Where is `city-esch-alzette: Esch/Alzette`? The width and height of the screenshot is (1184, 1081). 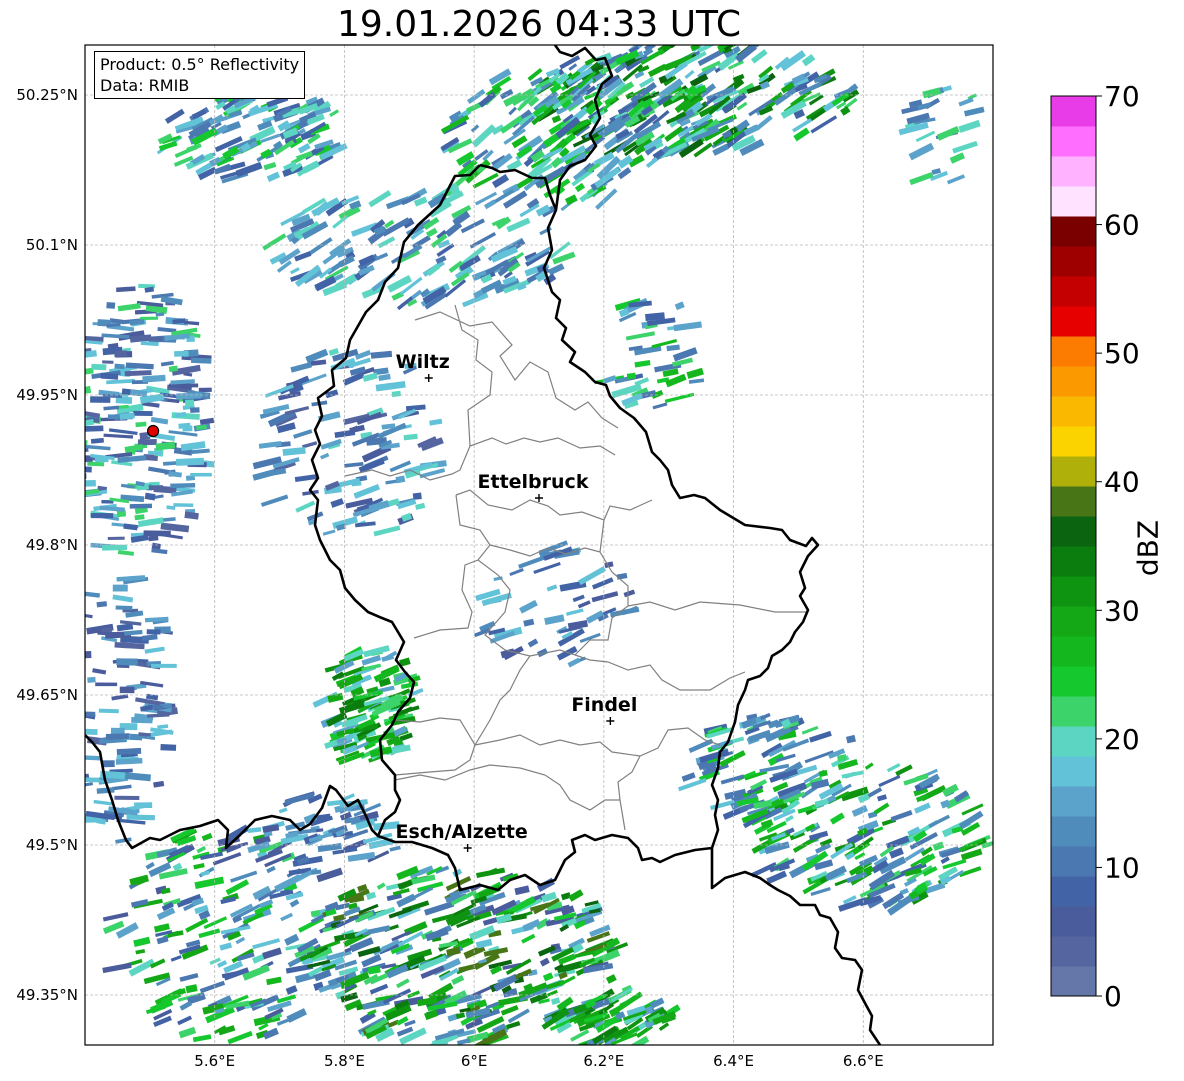 city-esch-alzette: Esch/Alzette is located at coordinates (462, 836).